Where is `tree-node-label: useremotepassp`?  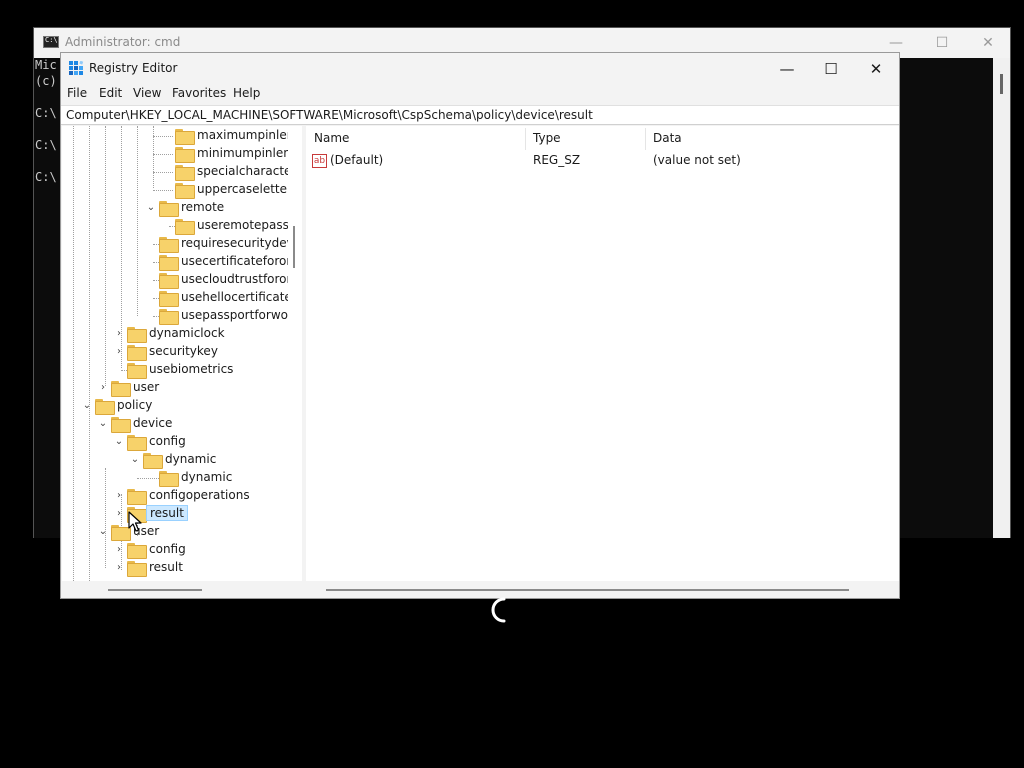
tree-node-label: useremotepassp is located at coordinates (247, 225).